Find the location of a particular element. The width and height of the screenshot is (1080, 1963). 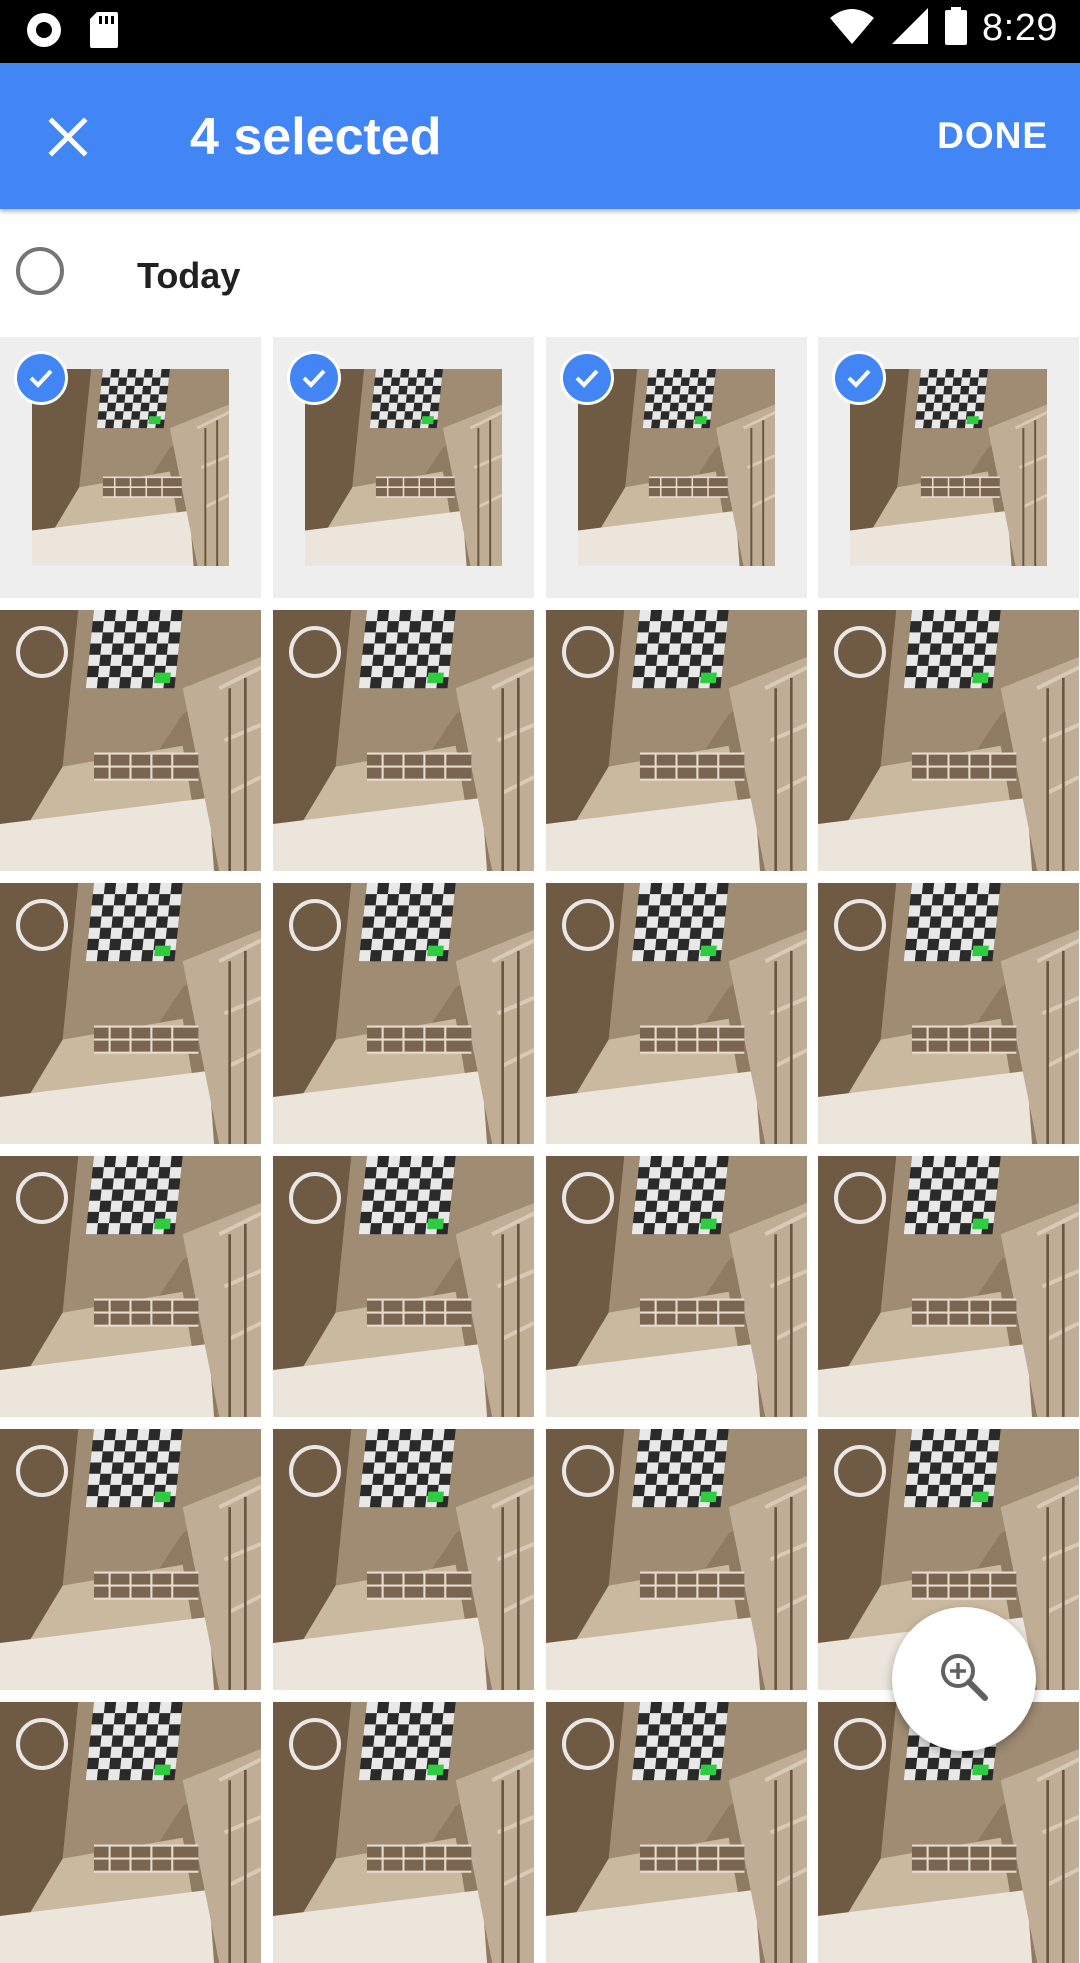

close-button is located at coordinates (68, 139).